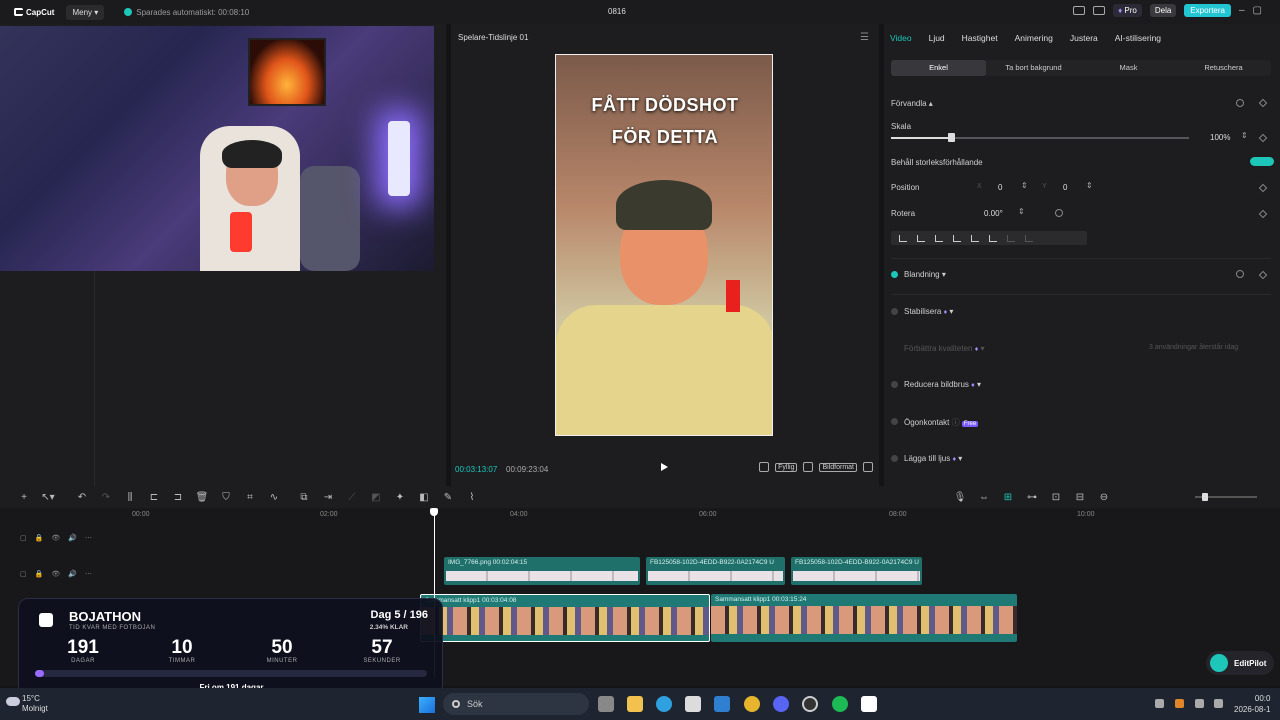 This screenshot has width=1280, height=720. Describe the element at coordinates (869, 704) in the screenshot. I see `capcut-taskbar-icon` at that location.